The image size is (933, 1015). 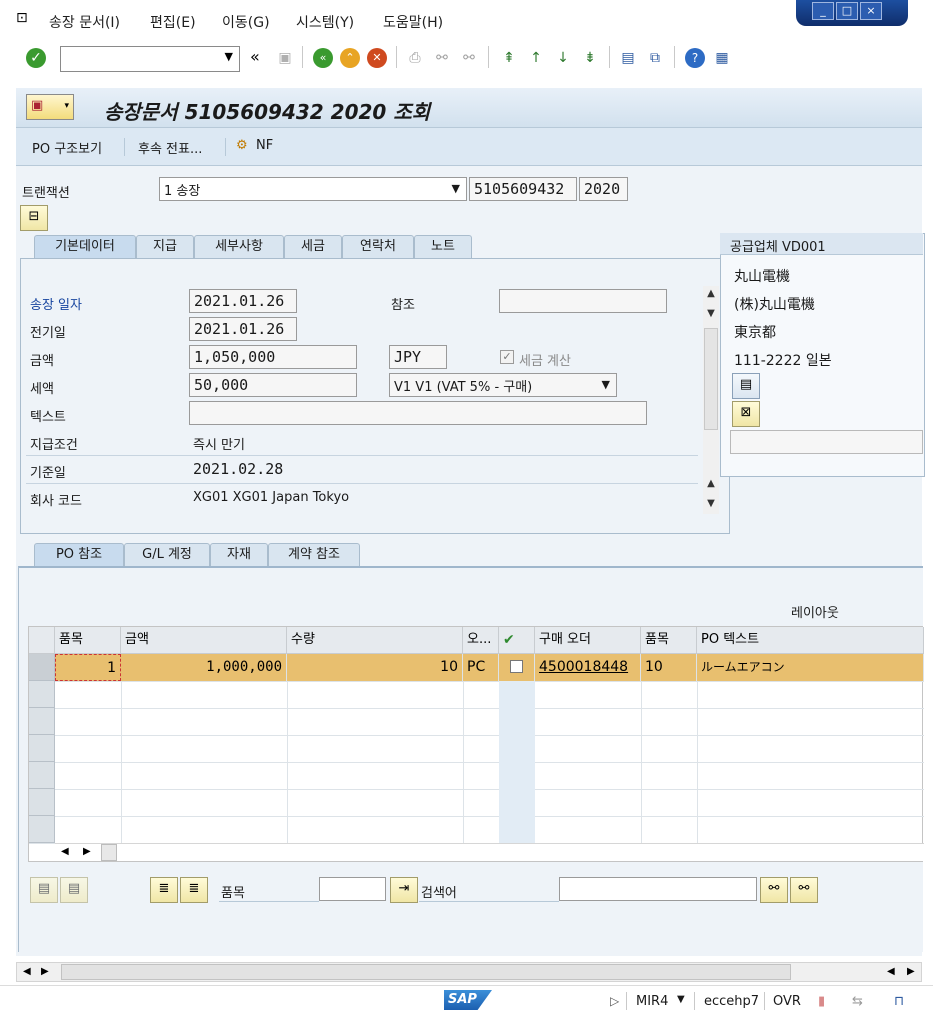 I want to click on tab-gl-account: G/L 계정, so click(x=167, y=554).